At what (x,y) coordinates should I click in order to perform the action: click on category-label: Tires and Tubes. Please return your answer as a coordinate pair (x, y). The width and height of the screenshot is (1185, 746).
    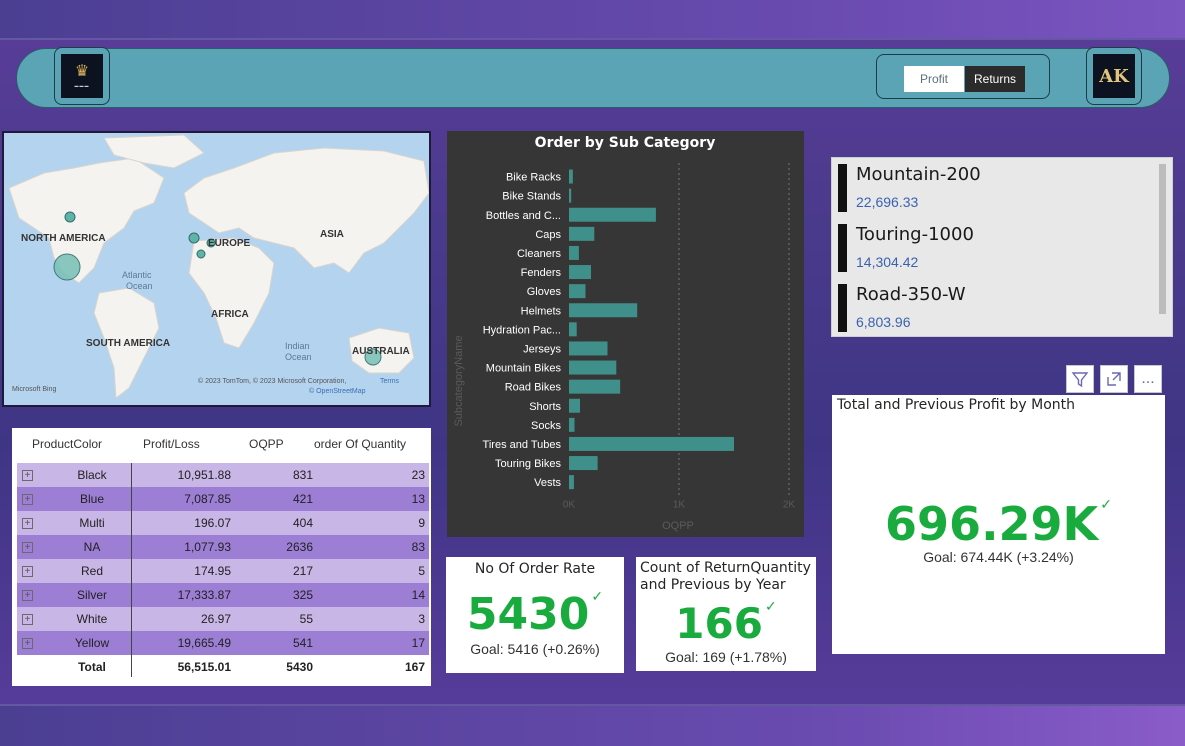
    Looking at the image, I should click on (522, 445).